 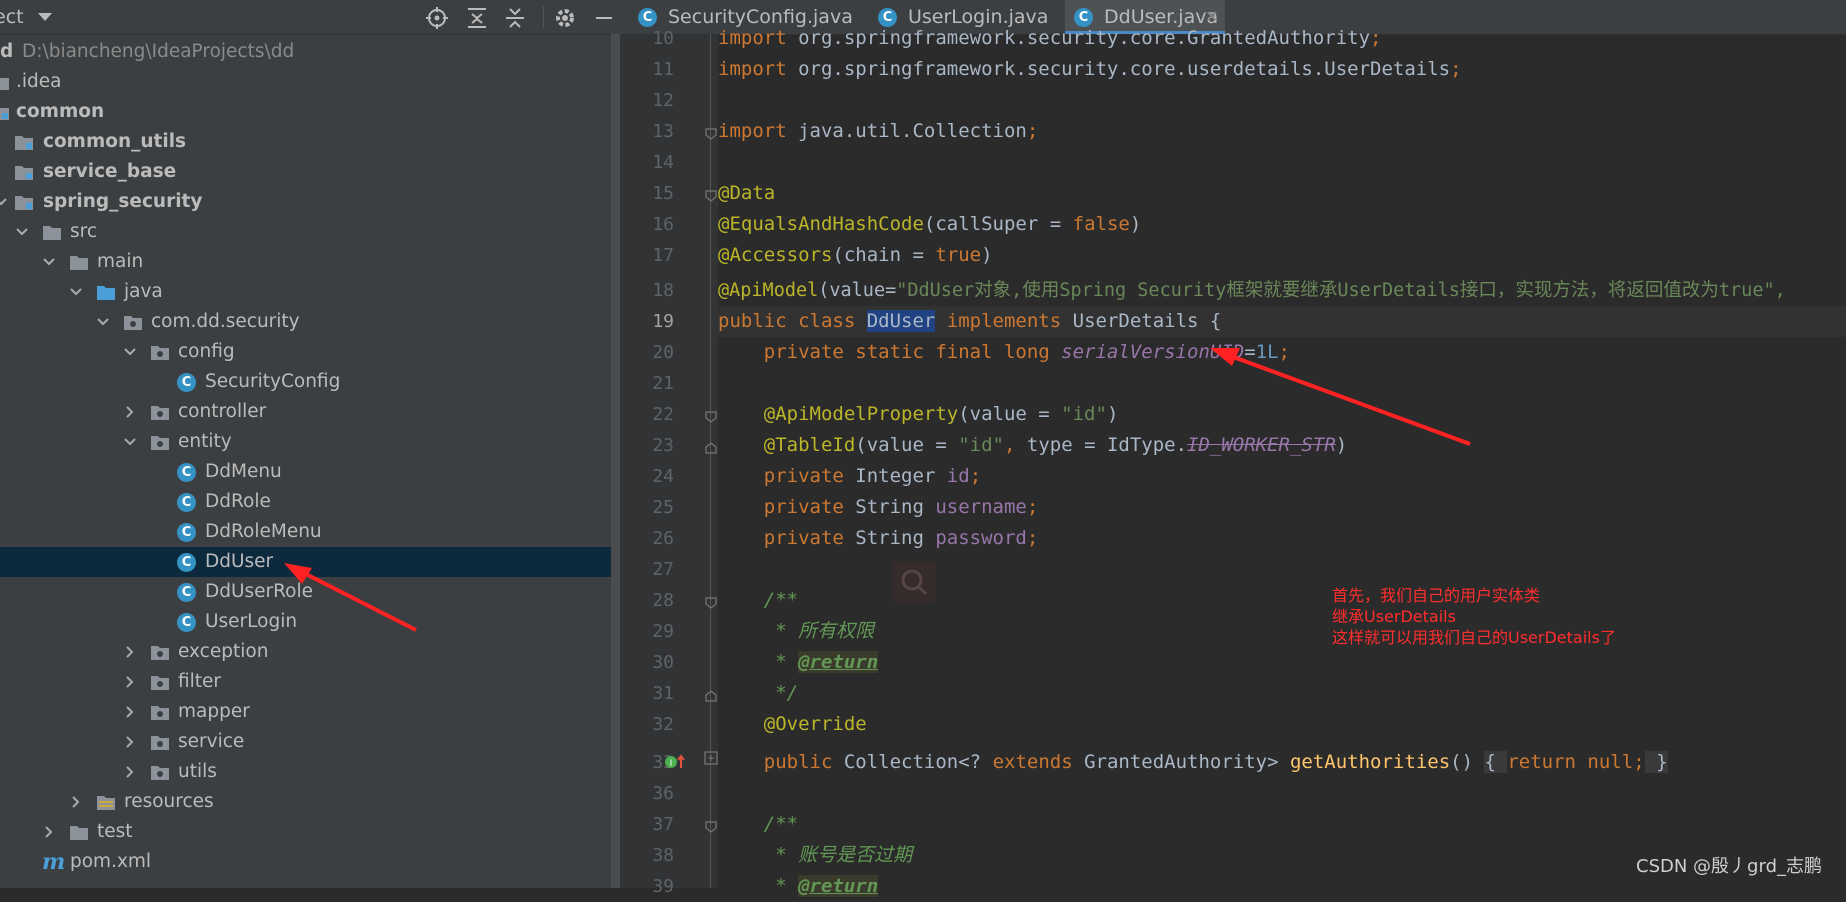 What do you see at coordinates (310, 262) in the screenshot?
I see `tree-row-main: main` at bounding box center [310, 262].